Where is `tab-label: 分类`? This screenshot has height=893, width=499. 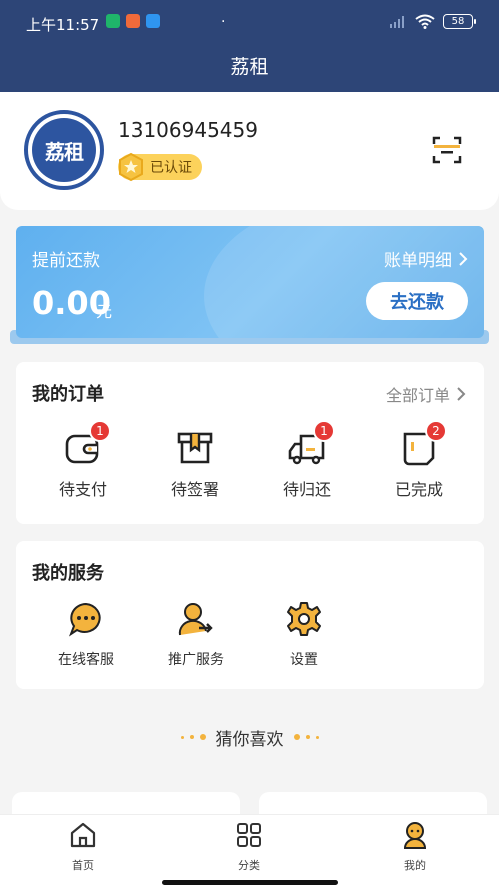
tab-label: 分类 is located at coordinates (249, 865).